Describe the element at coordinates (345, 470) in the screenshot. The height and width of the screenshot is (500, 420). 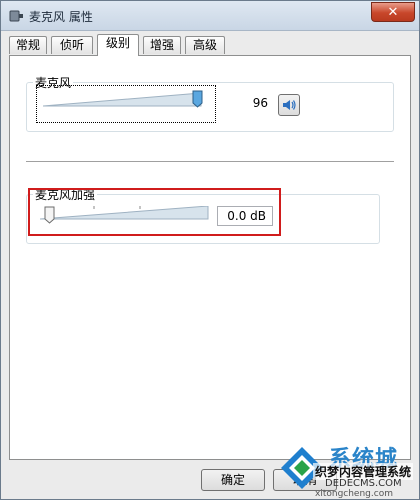
I see `watermark: 系统城 织梦内容管理系统 DEDECMS.COM xitongcheng.com` at that location.